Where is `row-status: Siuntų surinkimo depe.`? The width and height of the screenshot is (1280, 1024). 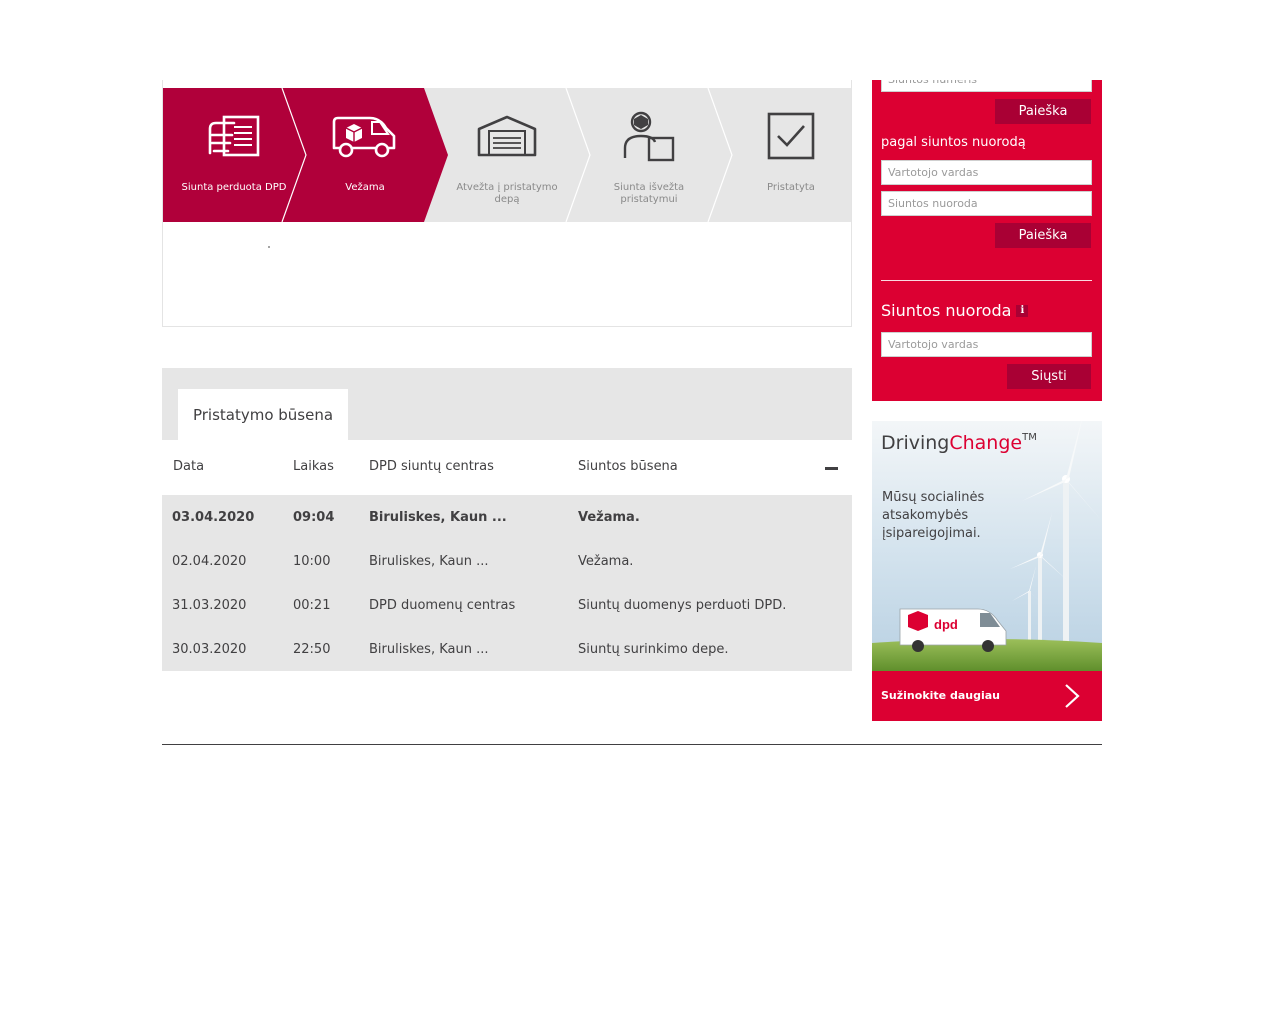 row-status: Siuntų surinkimo depe. is located at coordinates (710, 649).